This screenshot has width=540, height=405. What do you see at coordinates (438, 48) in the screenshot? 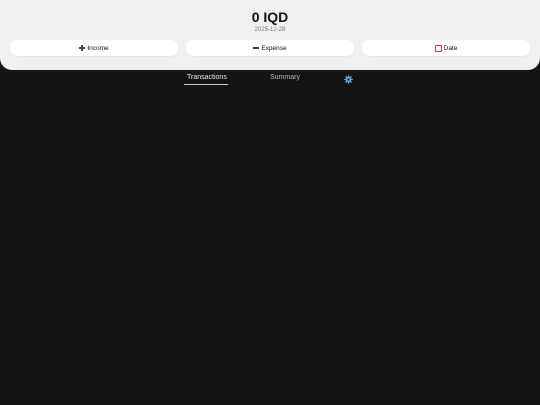
I see `calendar-icon` at bounding box center [438, 48].